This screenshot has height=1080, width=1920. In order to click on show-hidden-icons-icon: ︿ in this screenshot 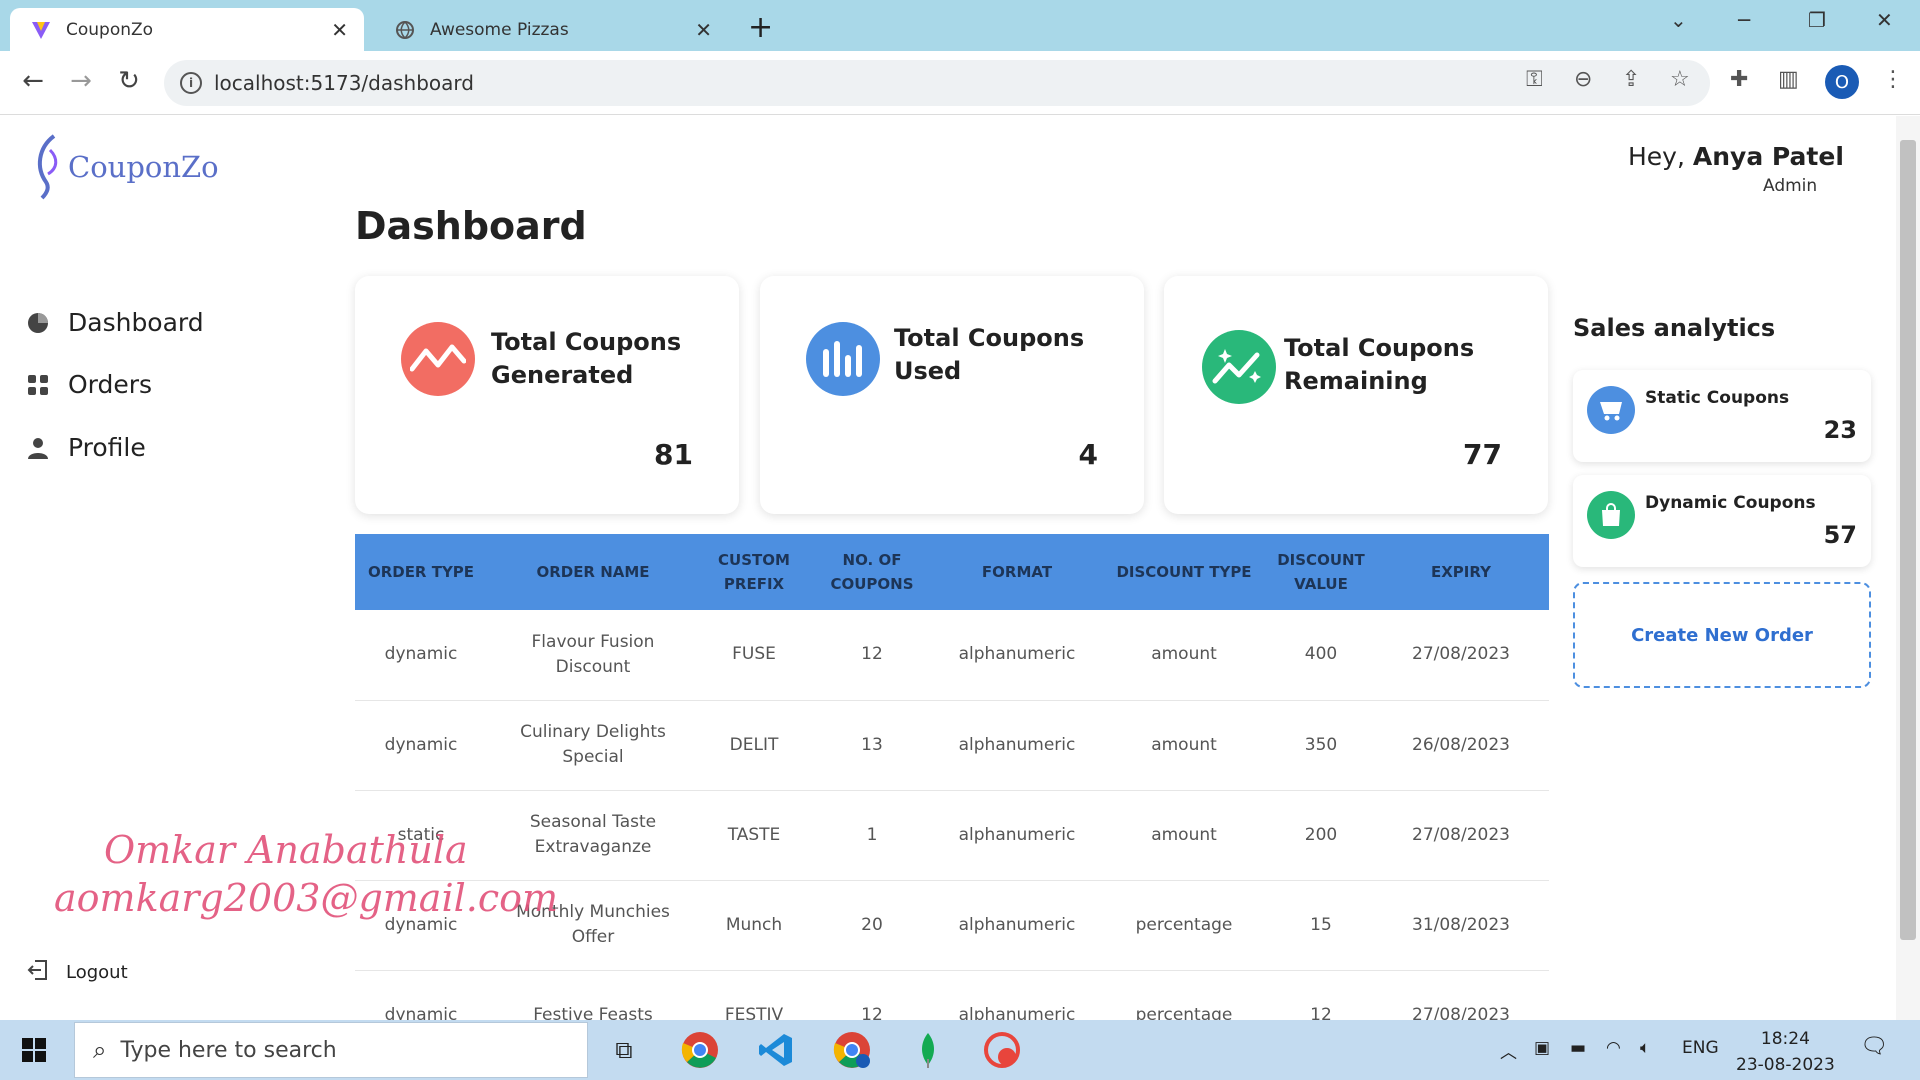, I will do `click(1508, 1050)`.